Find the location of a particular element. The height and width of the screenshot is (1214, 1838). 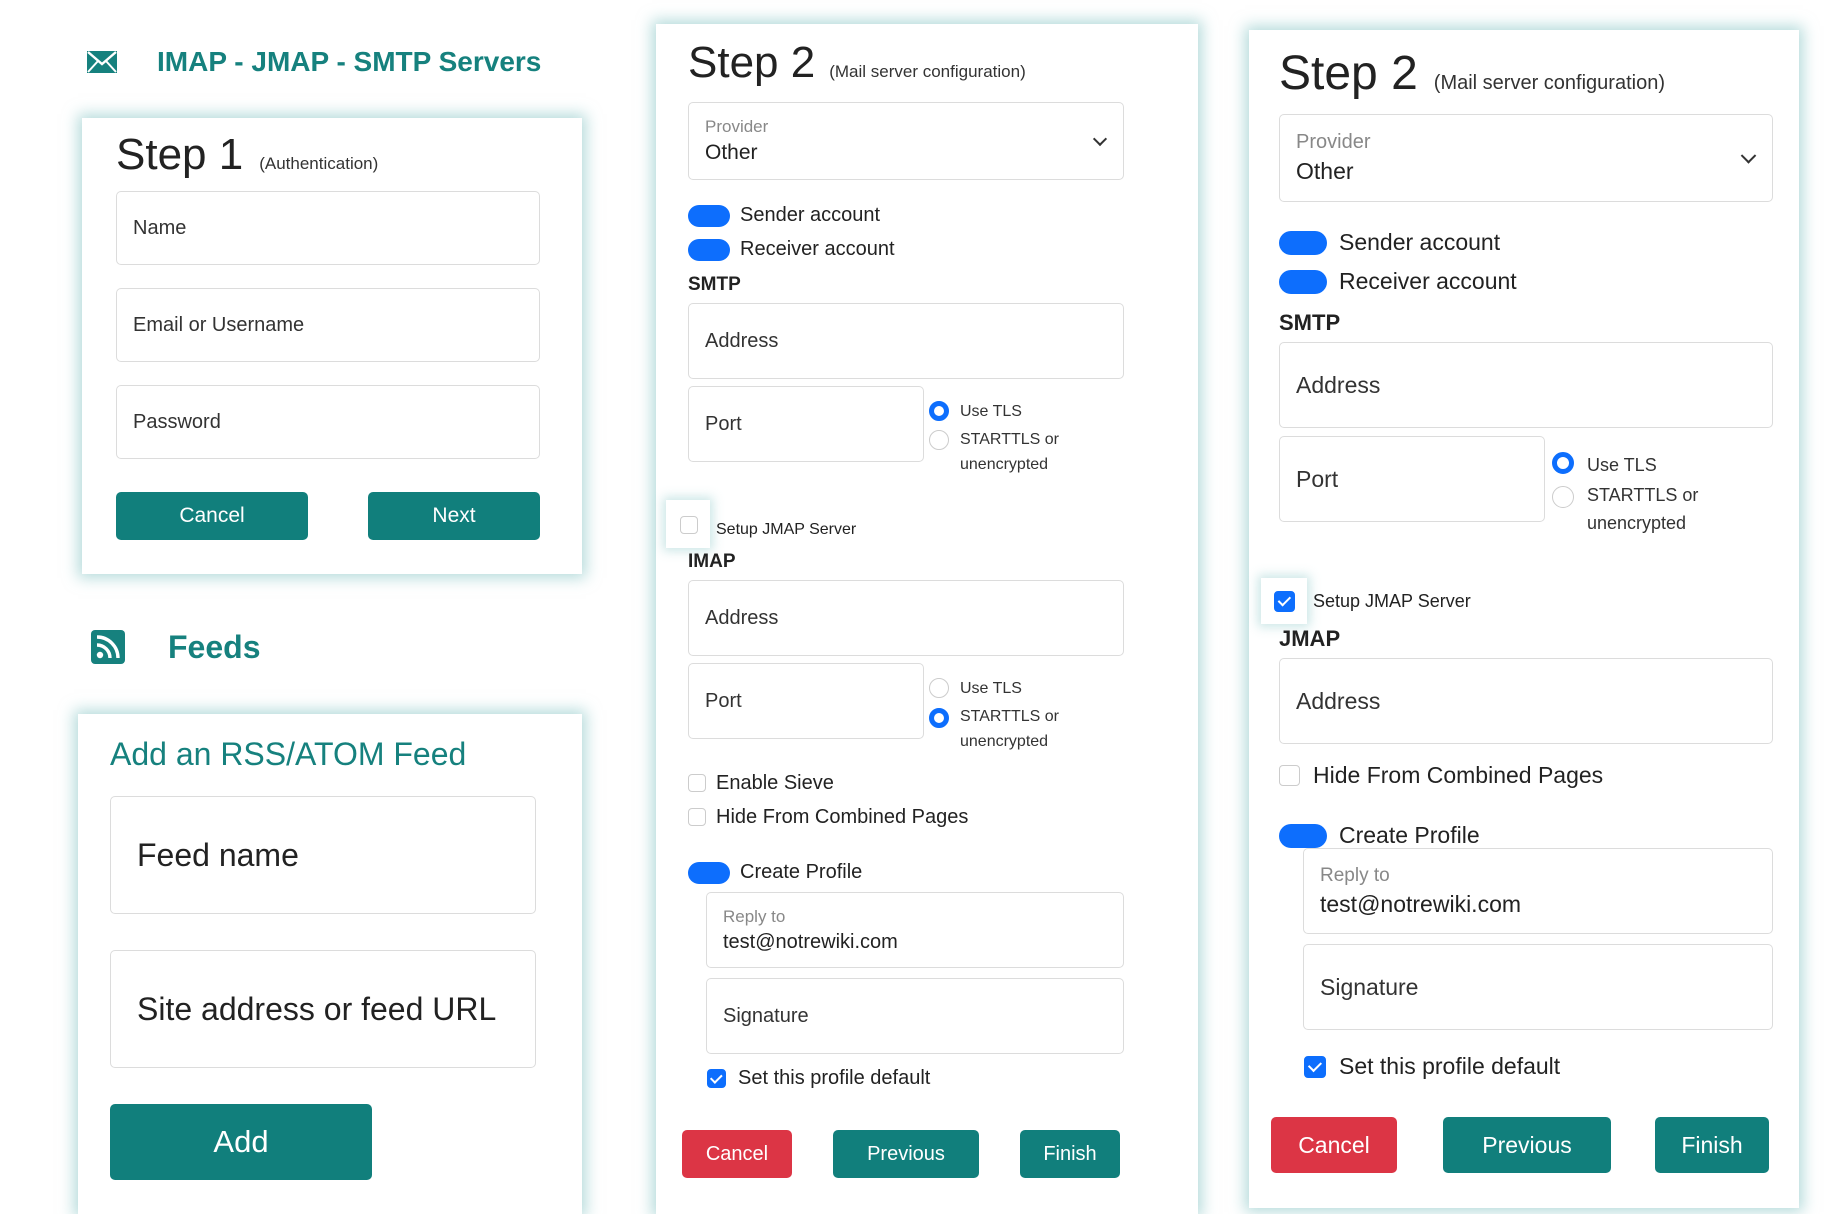

envelope-icon is located at coordinates (102, 62).